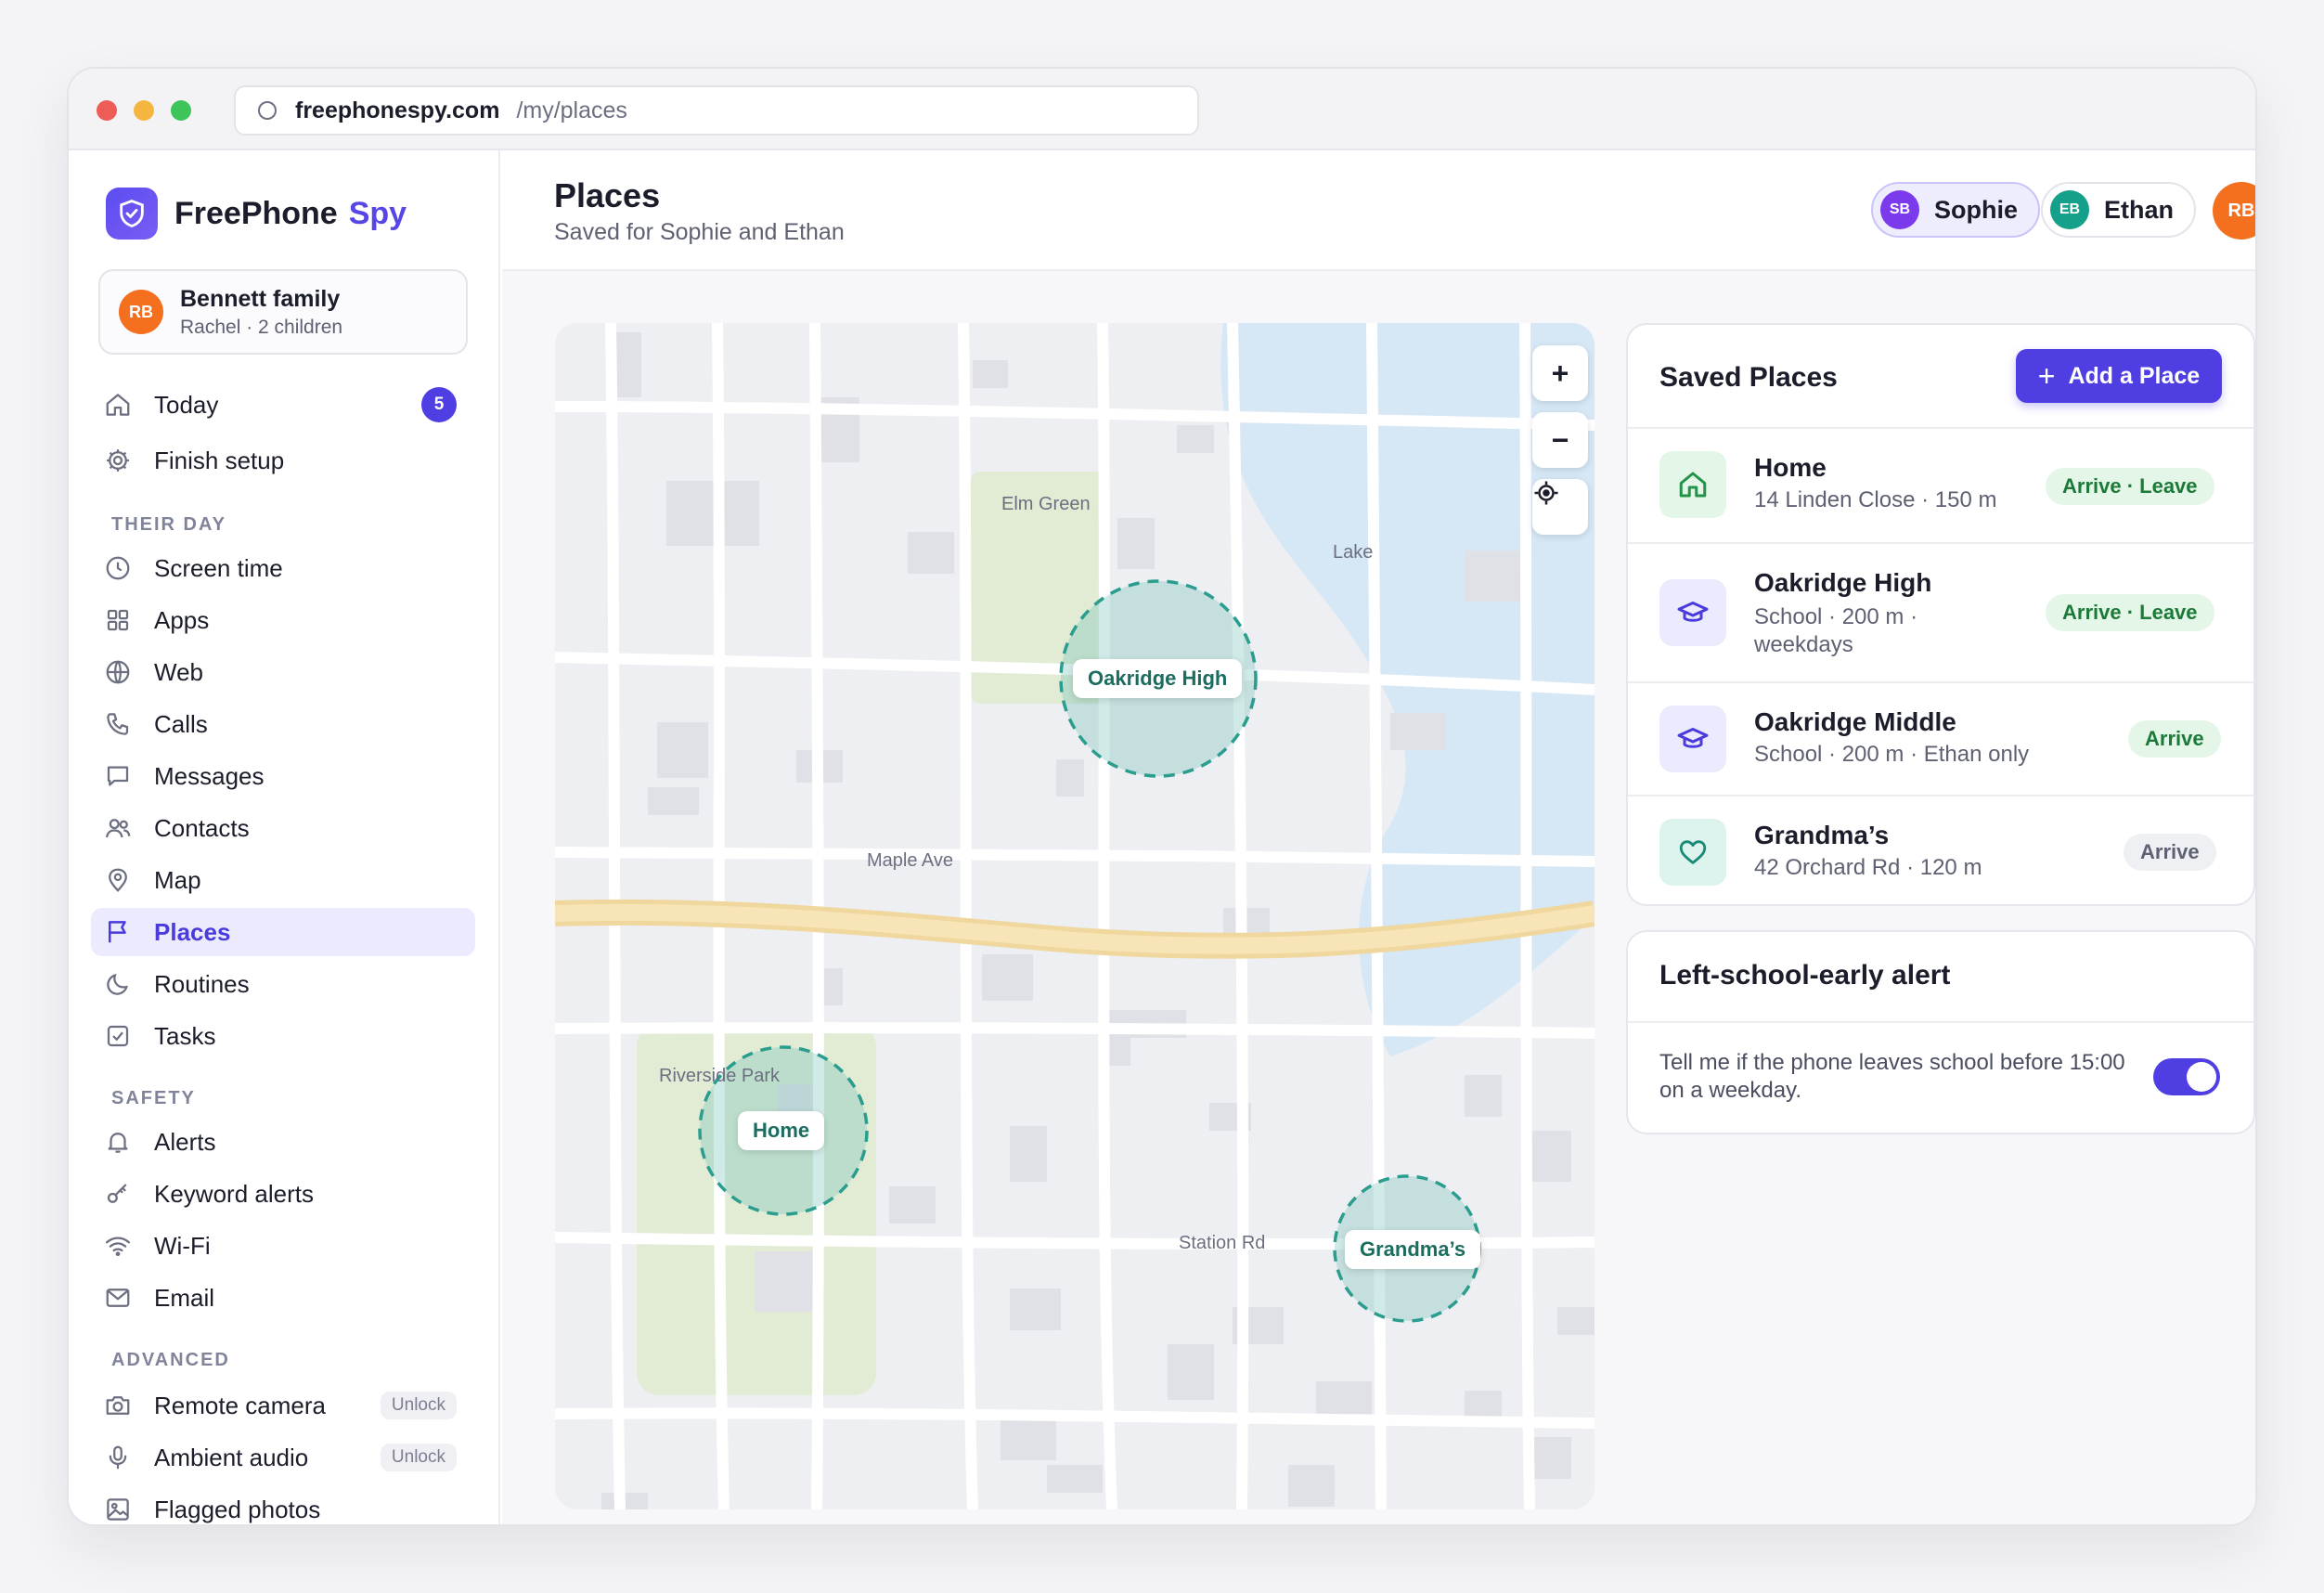 The image size is (2324, 1593). Describe the element at coordinates (283, 672) in the screenshot. I see `sidebar-item-web: Web` at that location.